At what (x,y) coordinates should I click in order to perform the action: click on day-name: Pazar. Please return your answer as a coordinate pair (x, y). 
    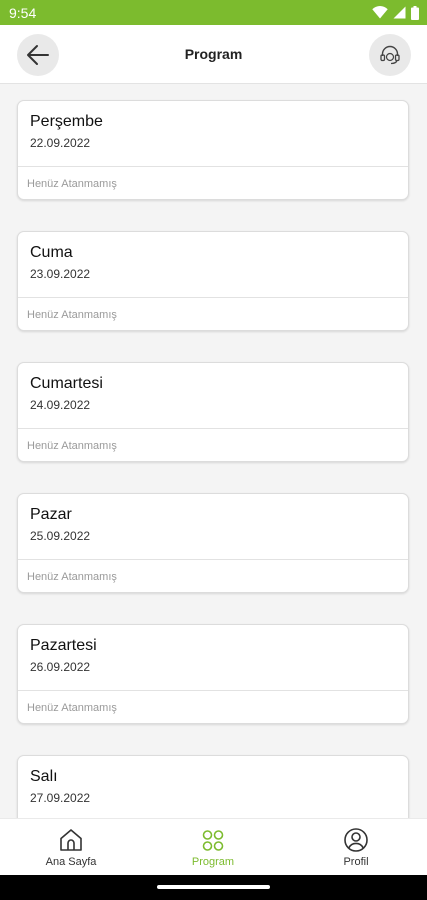
    Looking at the image, I should click on (51, 514).